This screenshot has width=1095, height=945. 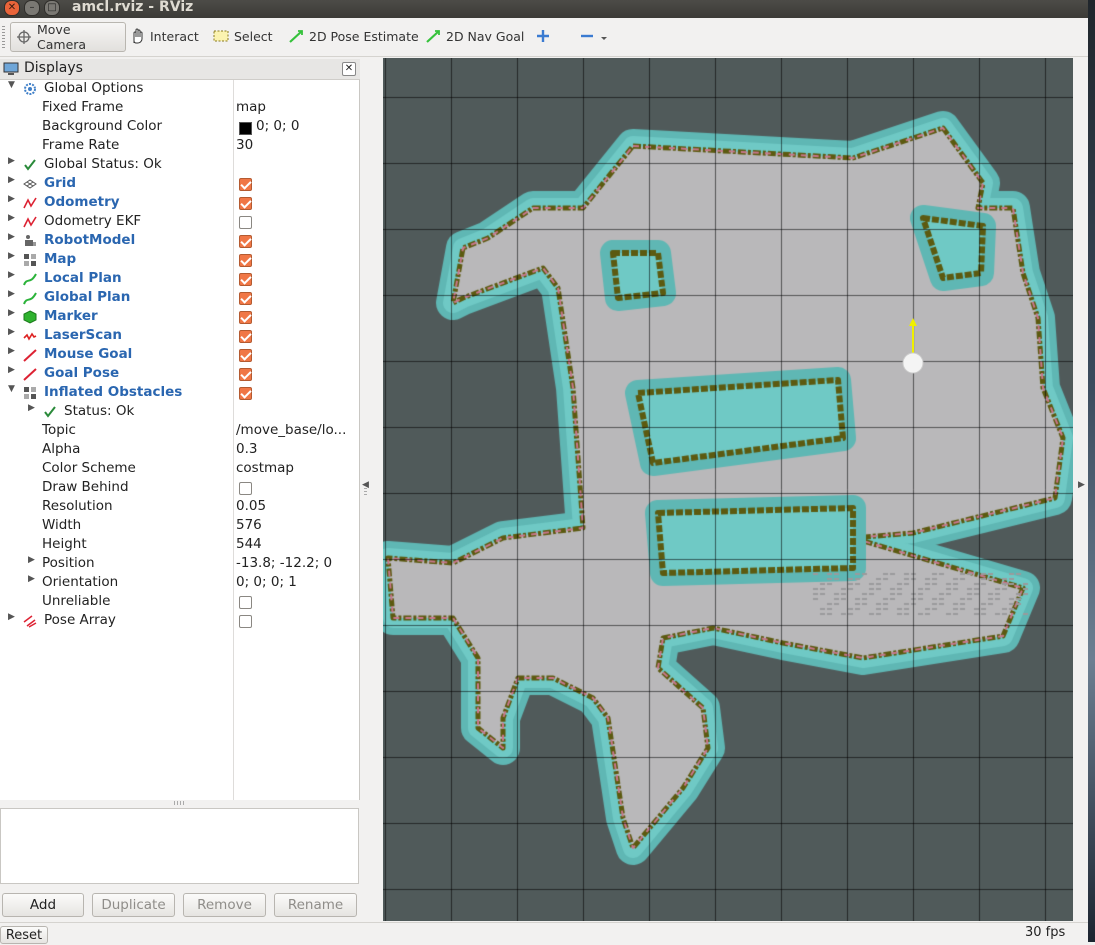 I want to click on toolbar-grip, so click(x=3, y=37).